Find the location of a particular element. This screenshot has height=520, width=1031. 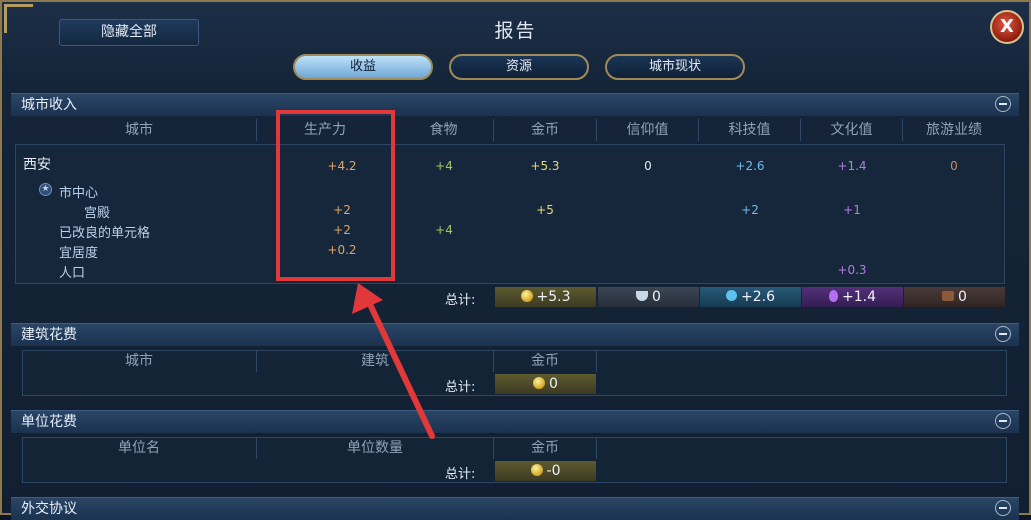

annotation-arrow-icon is located at coordinates (393, 361).